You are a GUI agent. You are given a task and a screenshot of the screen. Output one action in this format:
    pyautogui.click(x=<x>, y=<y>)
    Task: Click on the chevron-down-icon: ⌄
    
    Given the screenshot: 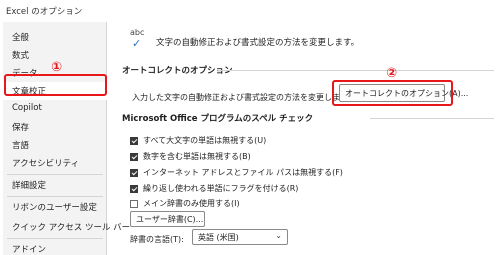 What is the action you would take?
    pyautogui.click(x=278, y=235)
    